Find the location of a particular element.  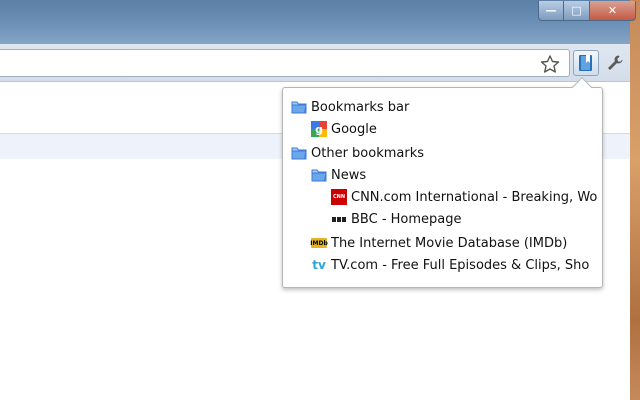

toolbar is located at coordinates (315, 63).